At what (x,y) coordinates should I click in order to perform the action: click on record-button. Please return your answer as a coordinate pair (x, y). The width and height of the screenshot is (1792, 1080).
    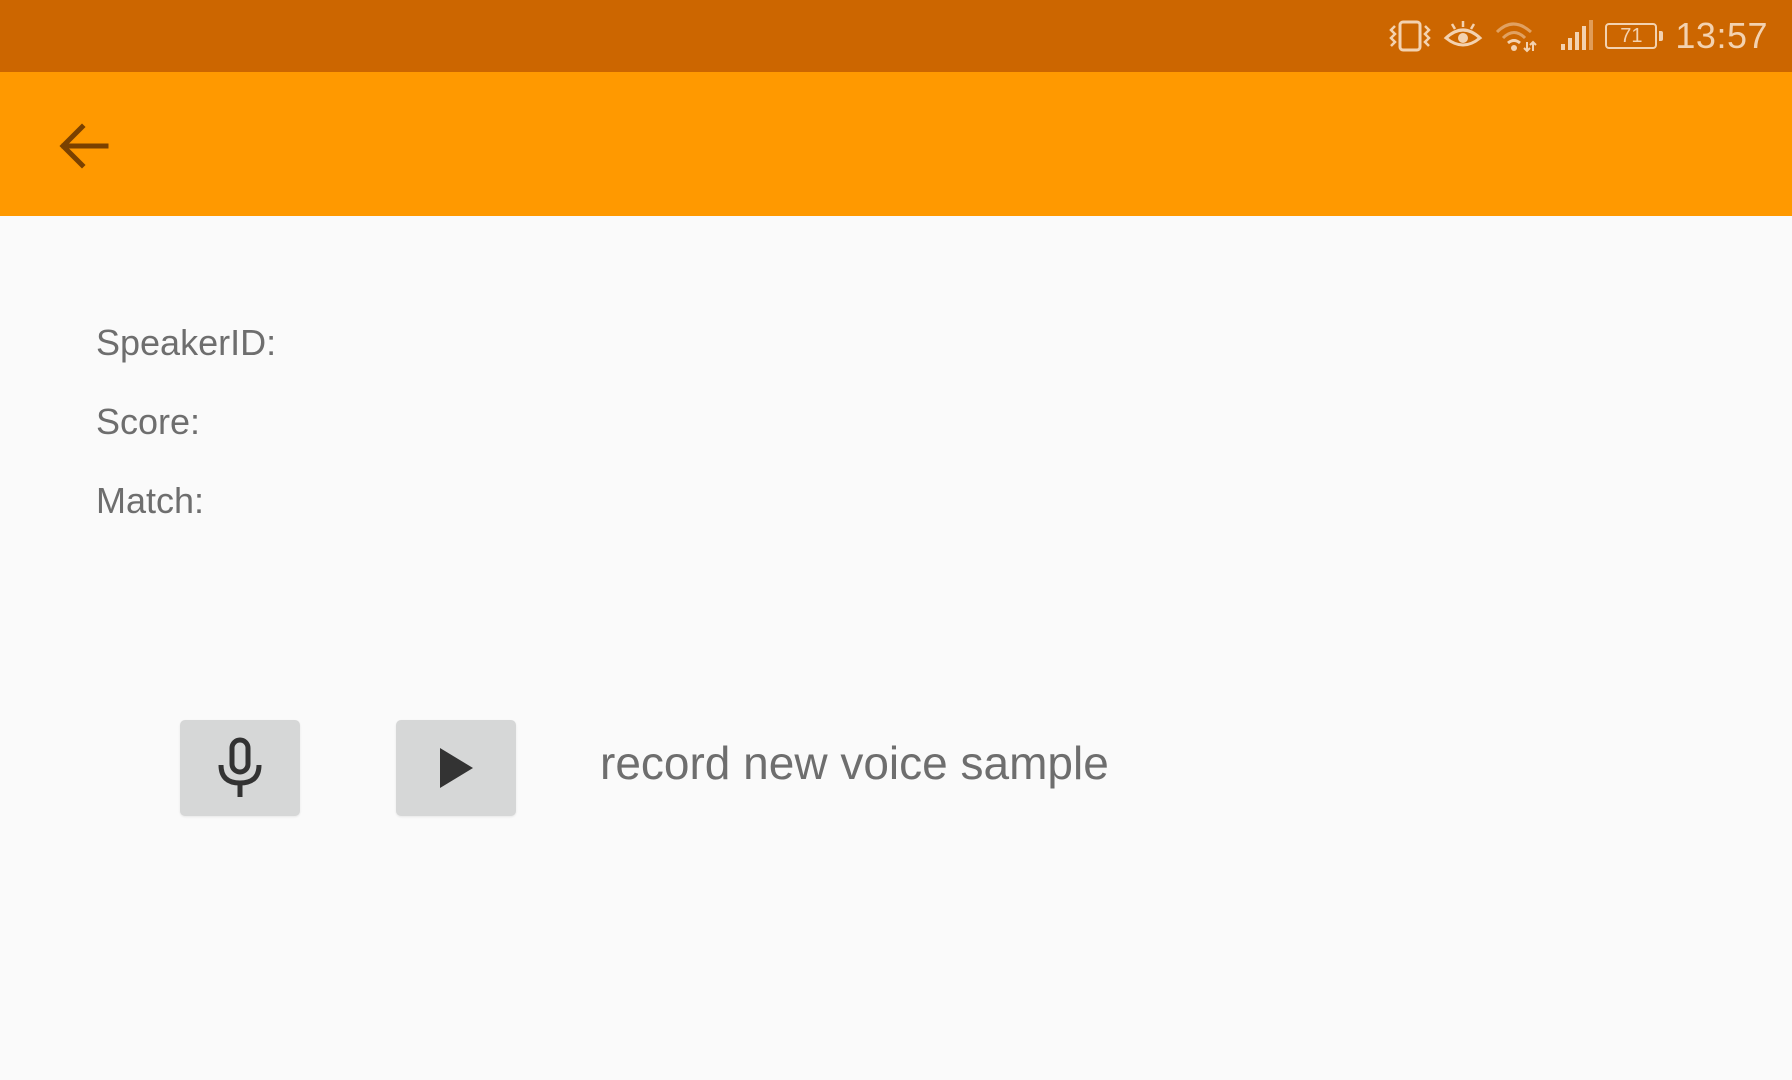
    Looking at the image, I should click on (240, 768).